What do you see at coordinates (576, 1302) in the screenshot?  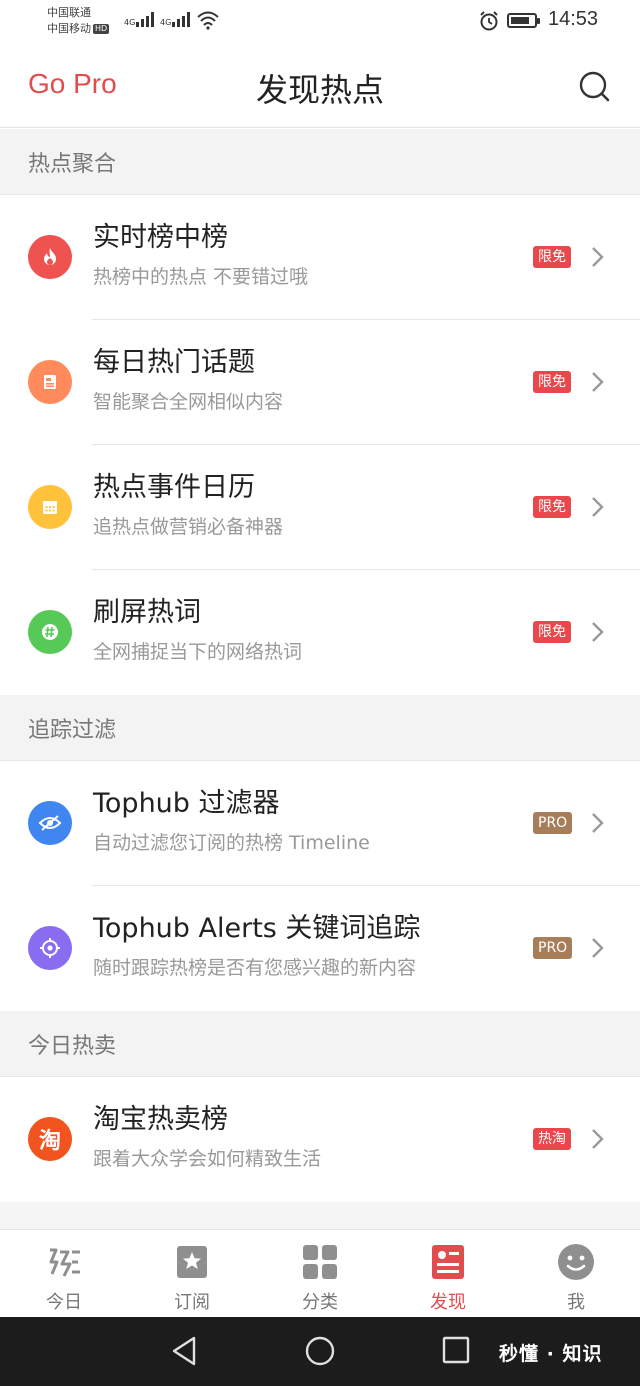 I see `tab-label: 我` at bounding box center [576, 1302].